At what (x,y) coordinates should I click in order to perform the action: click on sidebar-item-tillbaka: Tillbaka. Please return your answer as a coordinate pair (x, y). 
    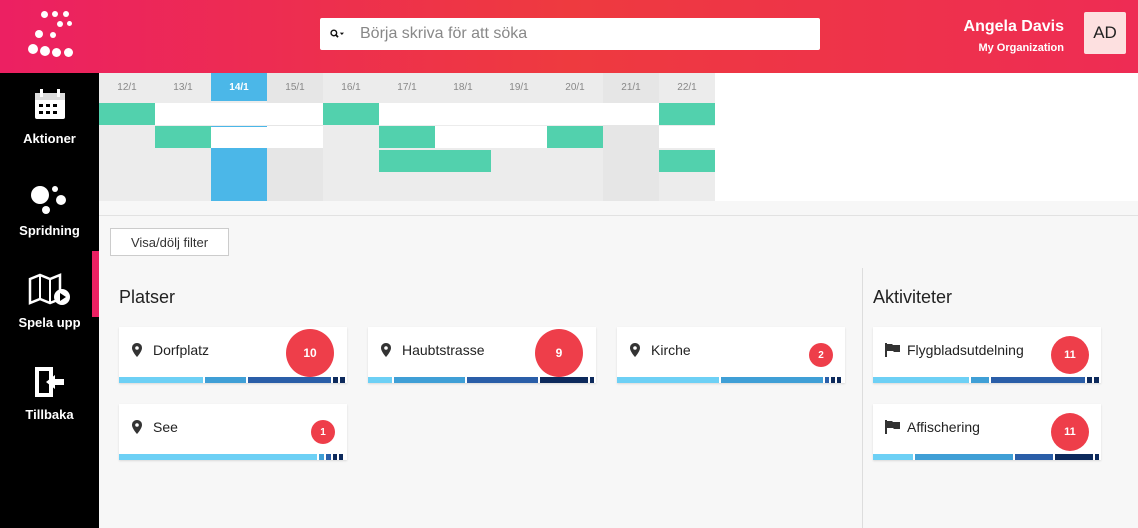
    Looking at the image, I should click on (49, 395).